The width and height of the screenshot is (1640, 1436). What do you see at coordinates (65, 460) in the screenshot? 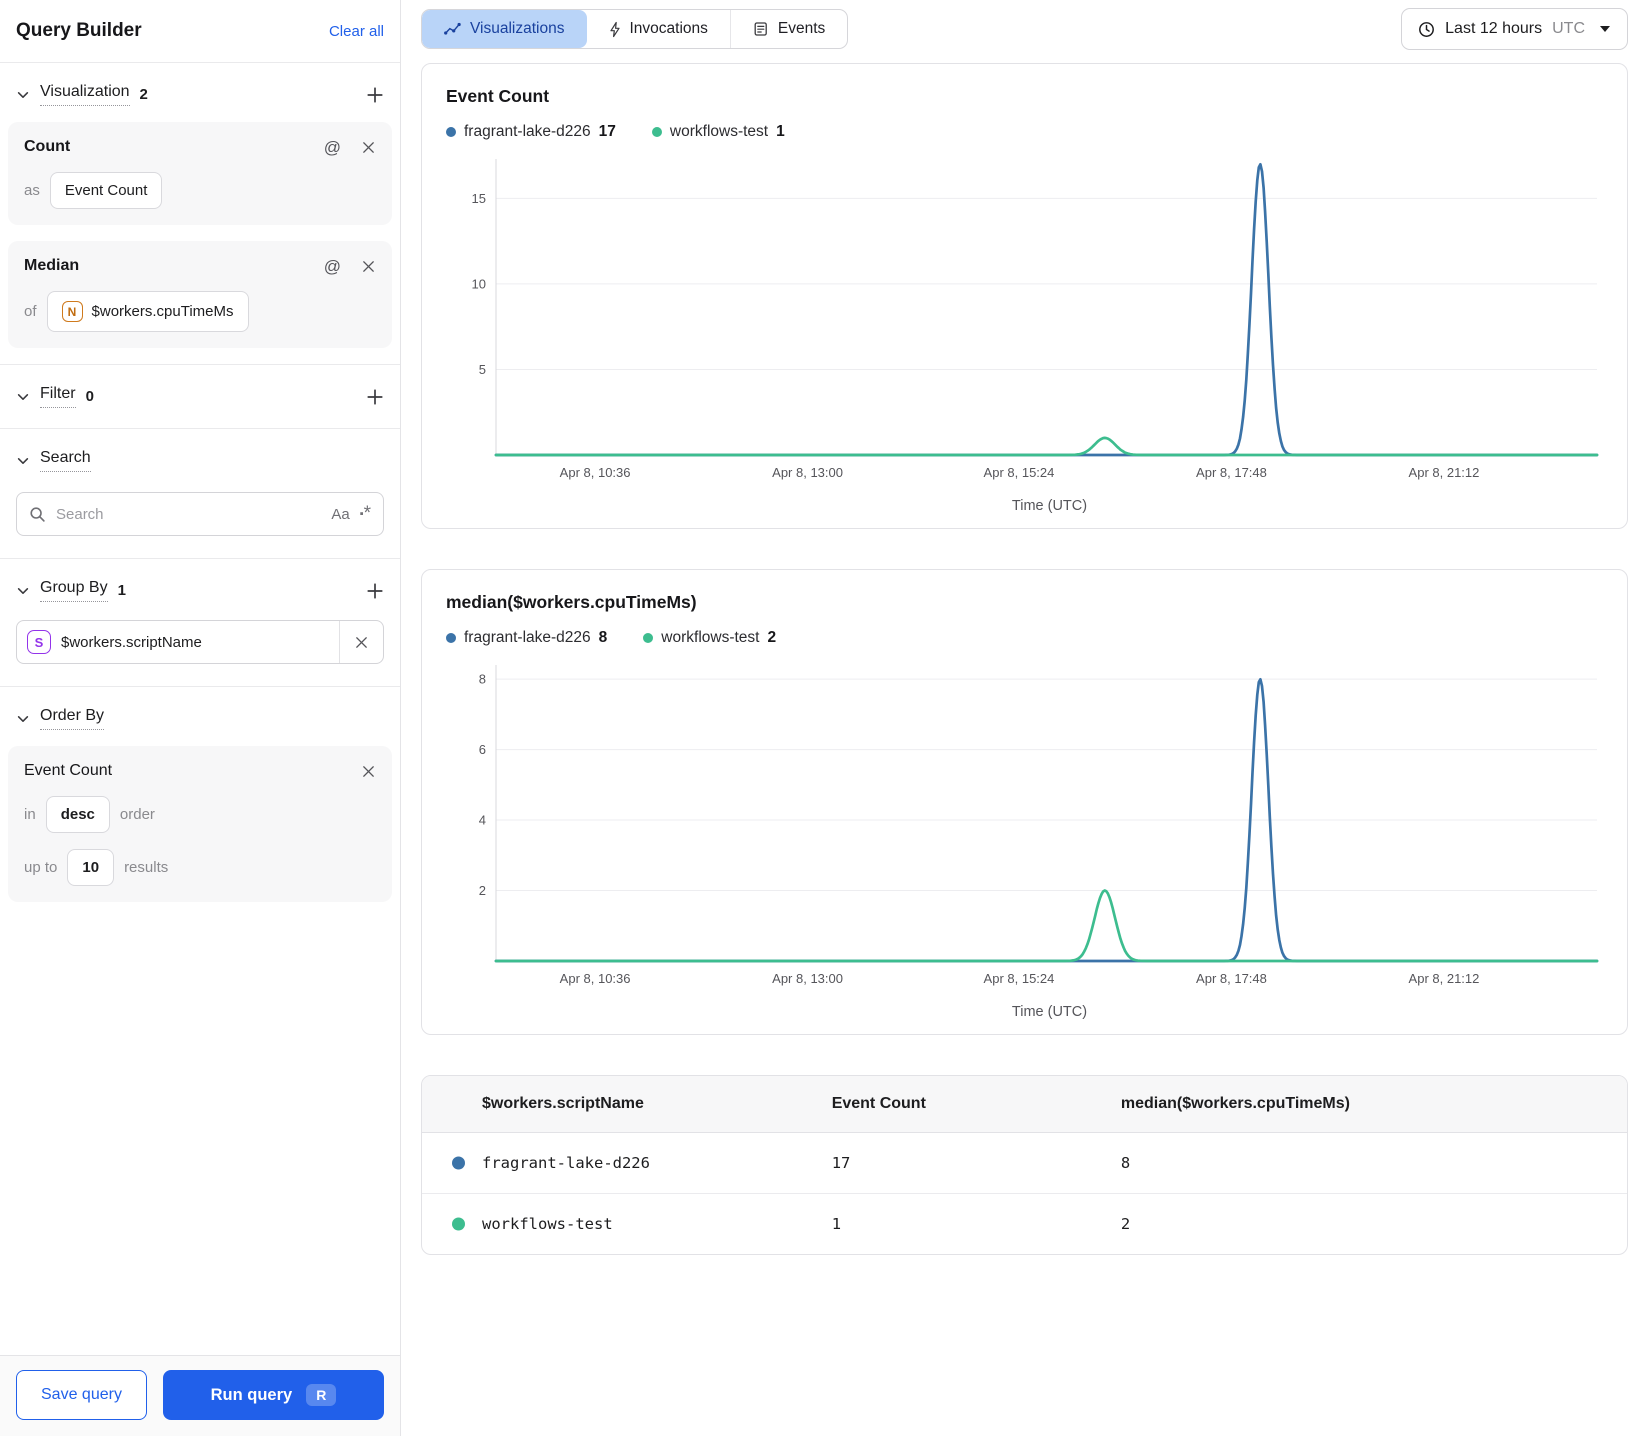
I see `search-section-label: Search` at bounding box center [65, 460].